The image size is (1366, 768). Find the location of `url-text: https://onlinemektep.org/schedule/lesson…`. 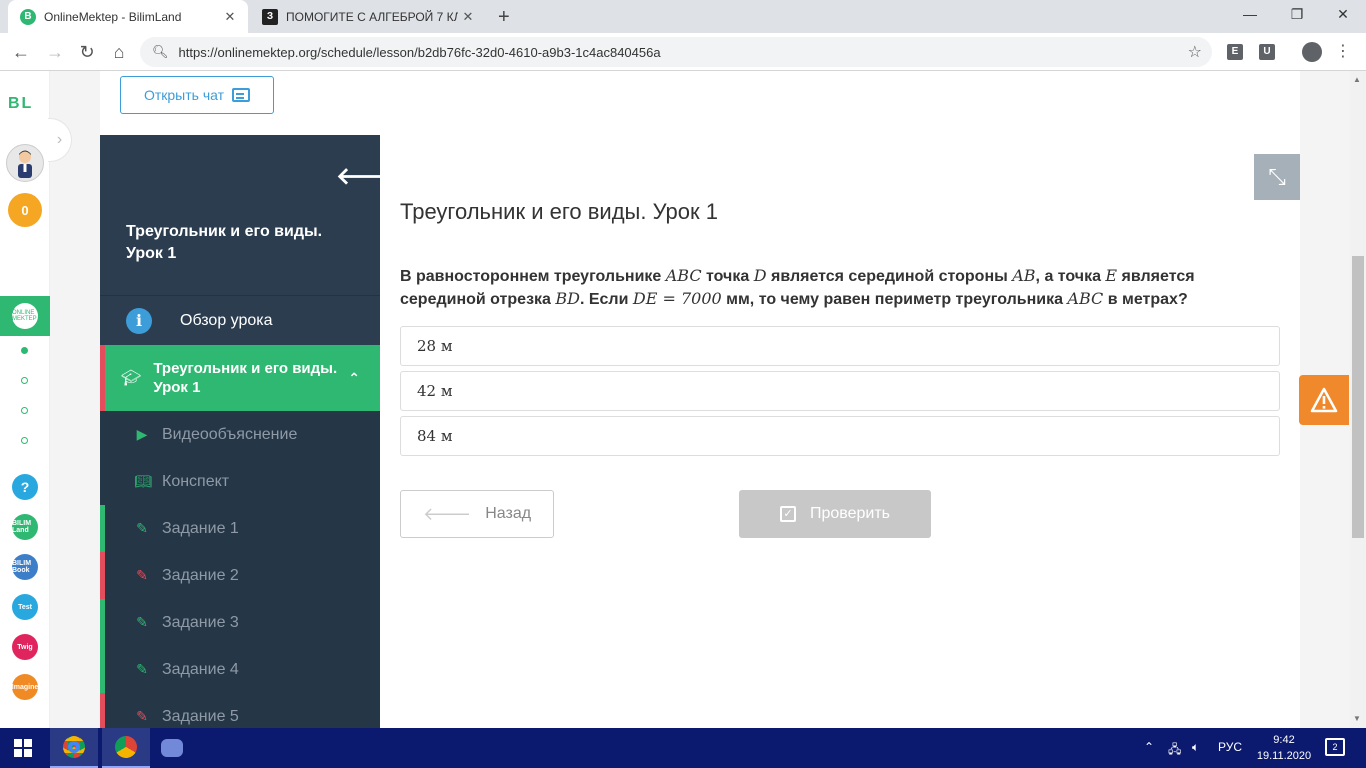

url-text: https://onlinemektep.org/schedule/lesson… is located at coordinates (683, 52).